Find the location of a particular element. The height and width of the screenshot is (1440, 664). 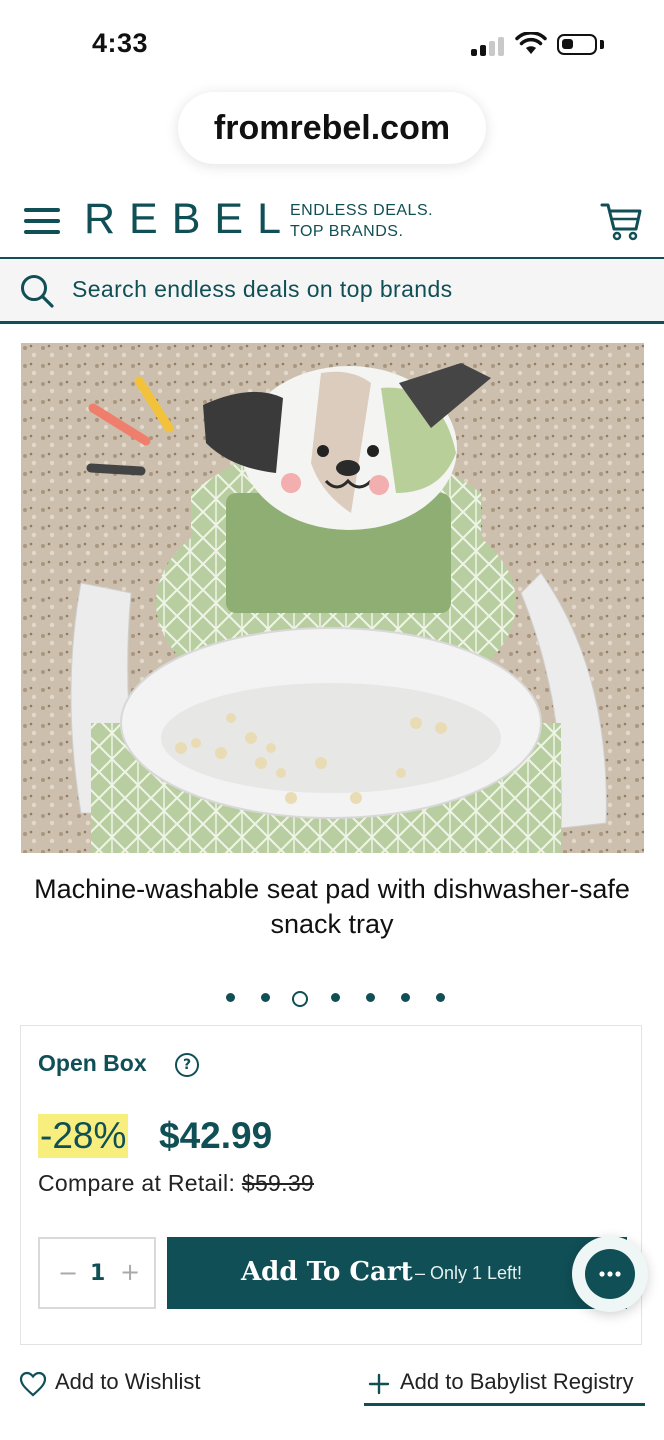

cellular-signal-icon is located at coordinates (488, 46).